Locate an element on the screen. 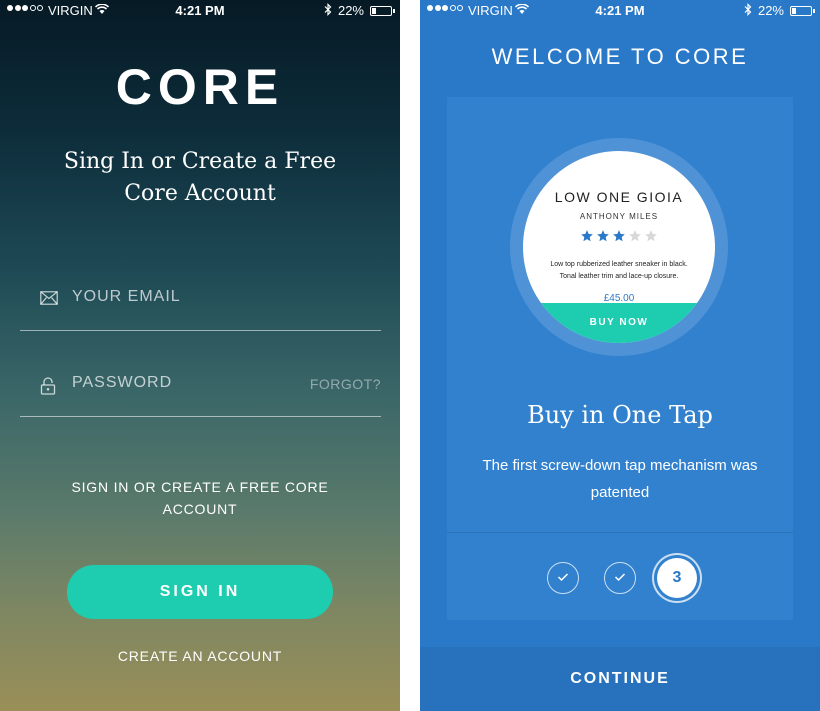  step-1-completed is located at coordinates (563, 578).